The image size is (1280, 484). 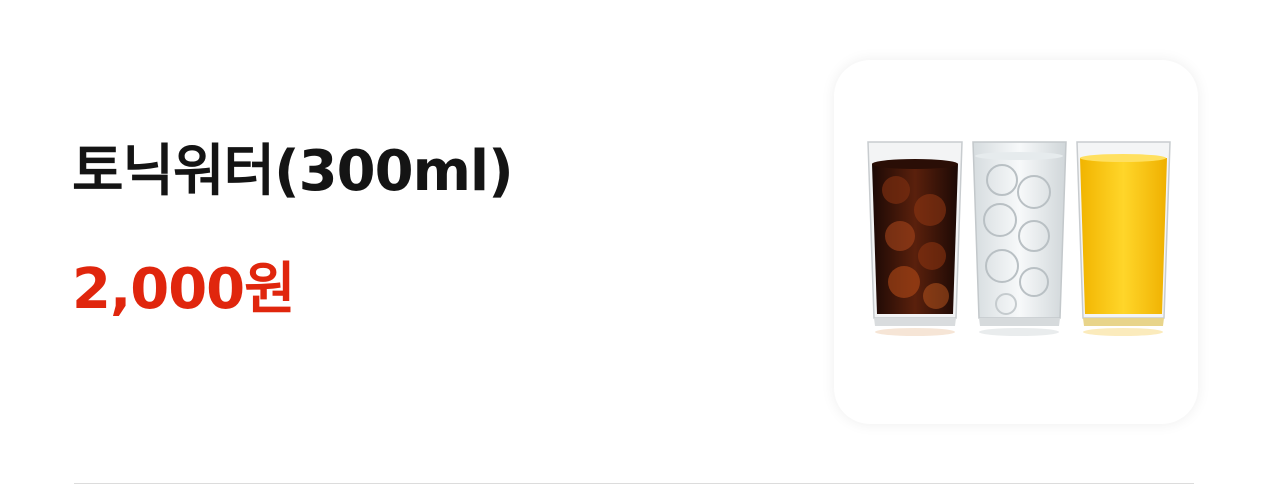 I want to click on drinks-photo-icon, so click(x=1019, y=238).